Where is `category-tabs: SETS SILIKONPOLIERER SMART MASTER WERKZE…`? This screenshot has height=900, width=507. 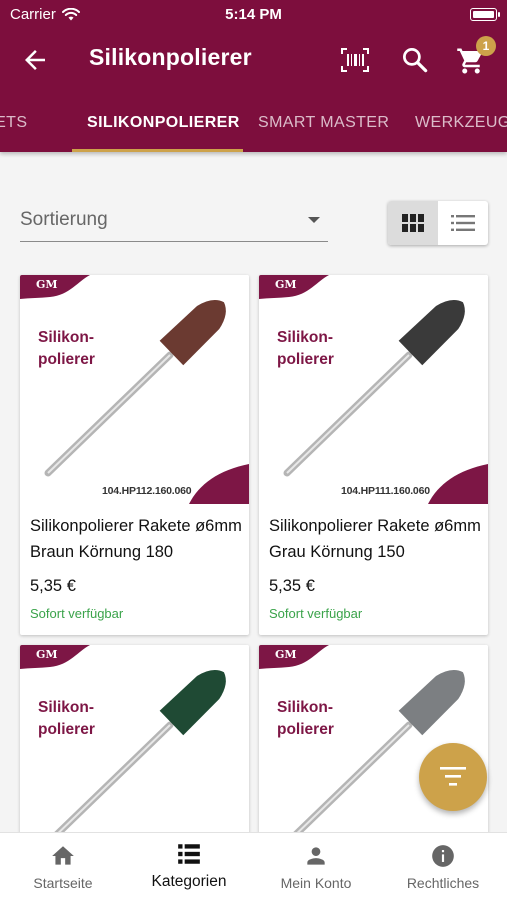
category-tabs: SETS SILIKONPOLIERER SMART MASTER WERKZE… is located at coordinates (253, 121).